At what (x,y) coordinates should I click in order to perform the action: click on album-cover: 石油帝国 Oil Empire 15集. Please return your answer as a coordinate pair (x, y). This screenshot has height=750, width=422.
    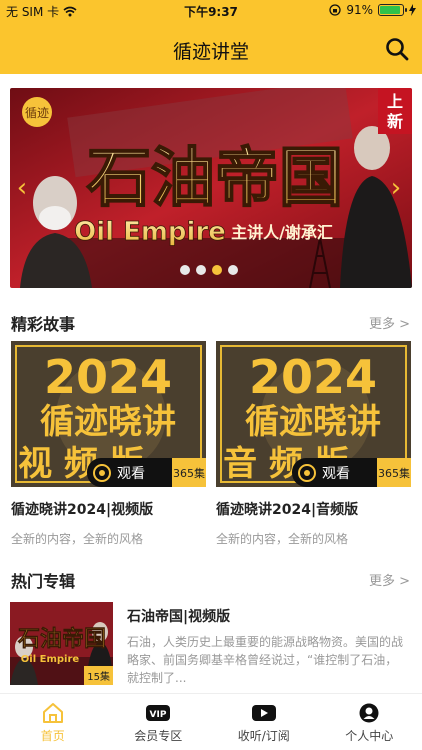
    Looking at the image, I should click on (61, 643).